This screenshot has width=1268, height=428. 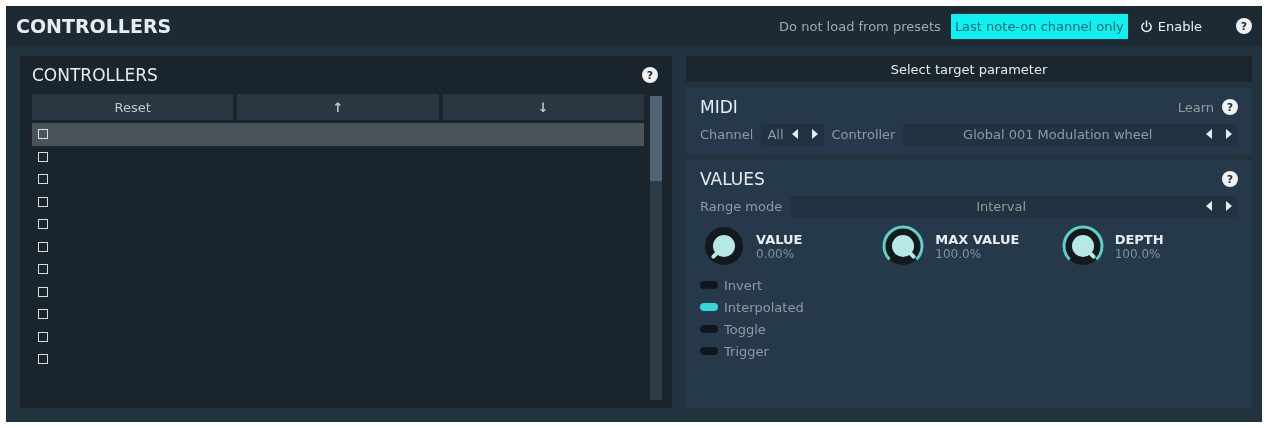 I want to click on knob-label: DEPTH, so click(x=1139, y=239).